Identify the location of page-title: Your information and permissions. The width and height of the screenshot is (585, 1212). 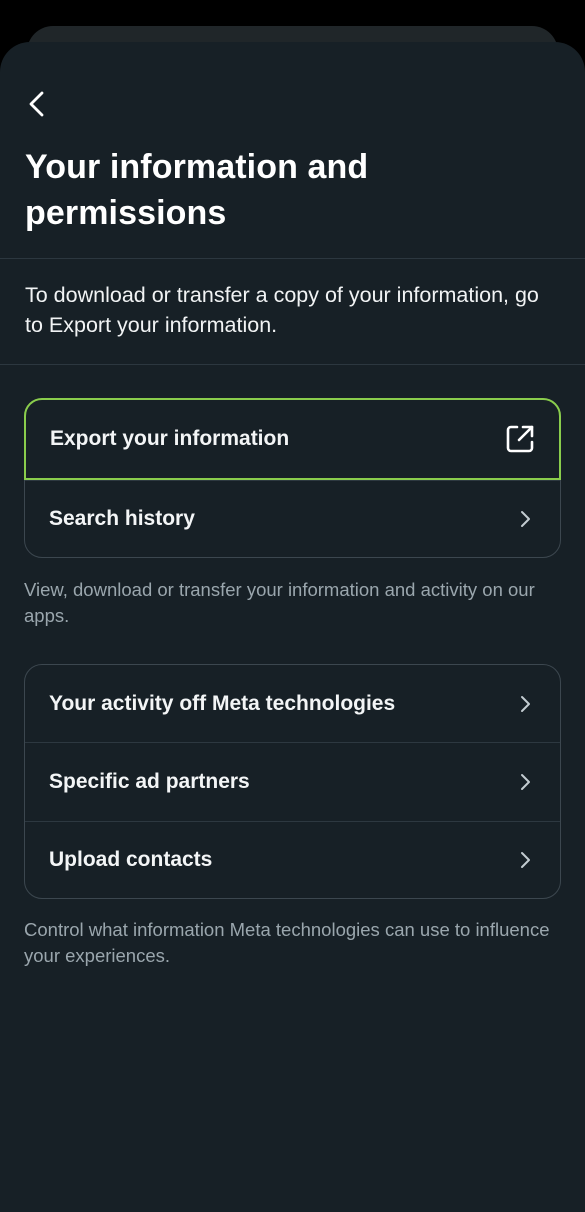
(197, 190).